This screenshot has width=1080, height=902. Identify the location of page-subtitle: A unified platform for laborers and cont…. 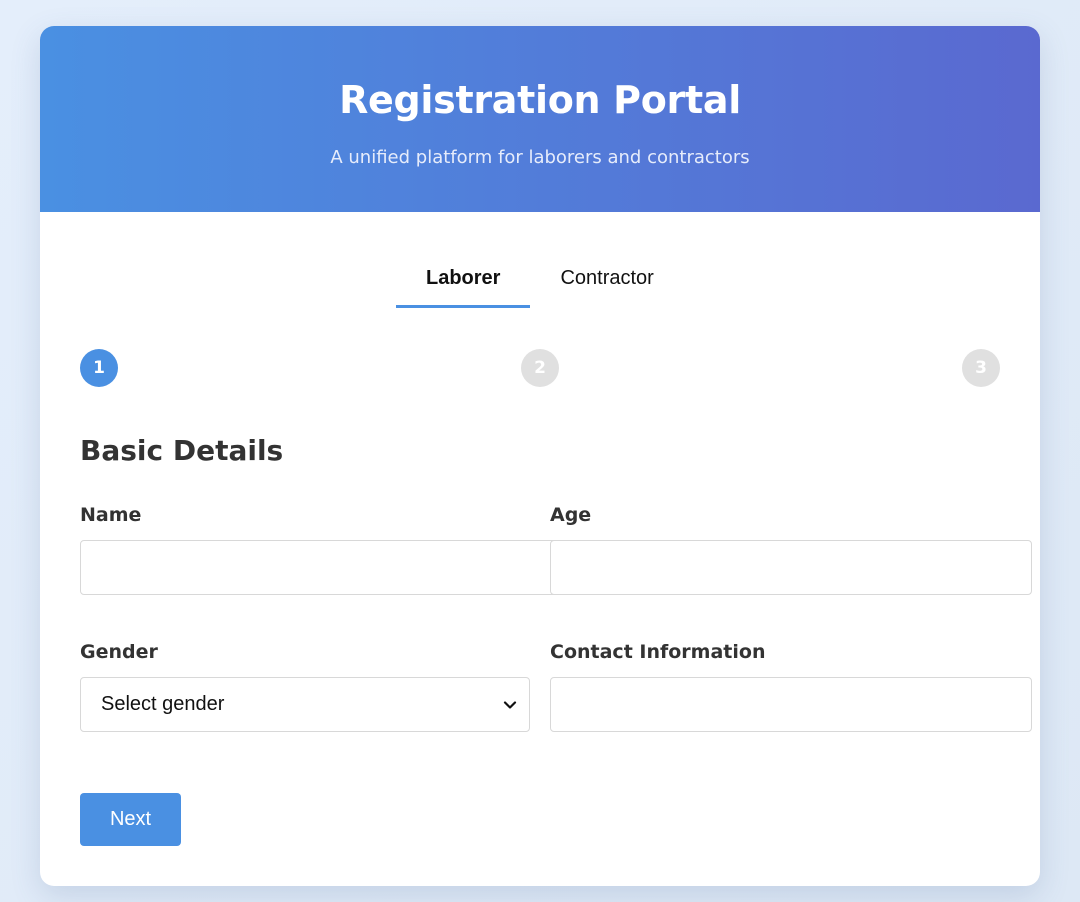
(540, 157).